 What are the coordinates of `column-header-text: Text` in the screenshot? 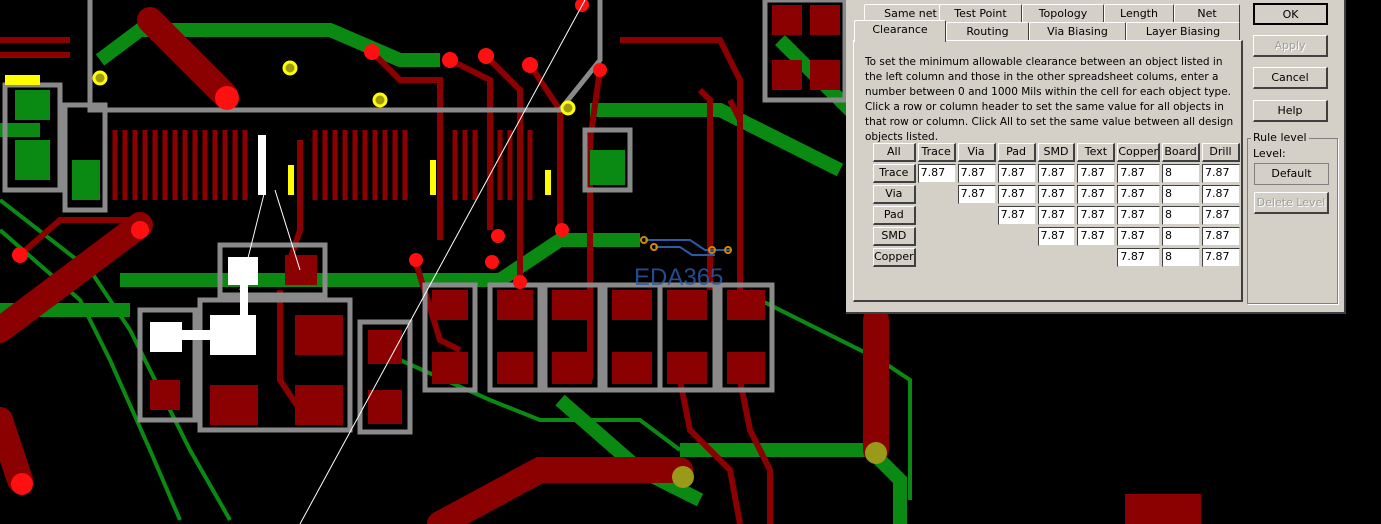 It's located at (1096, 152).